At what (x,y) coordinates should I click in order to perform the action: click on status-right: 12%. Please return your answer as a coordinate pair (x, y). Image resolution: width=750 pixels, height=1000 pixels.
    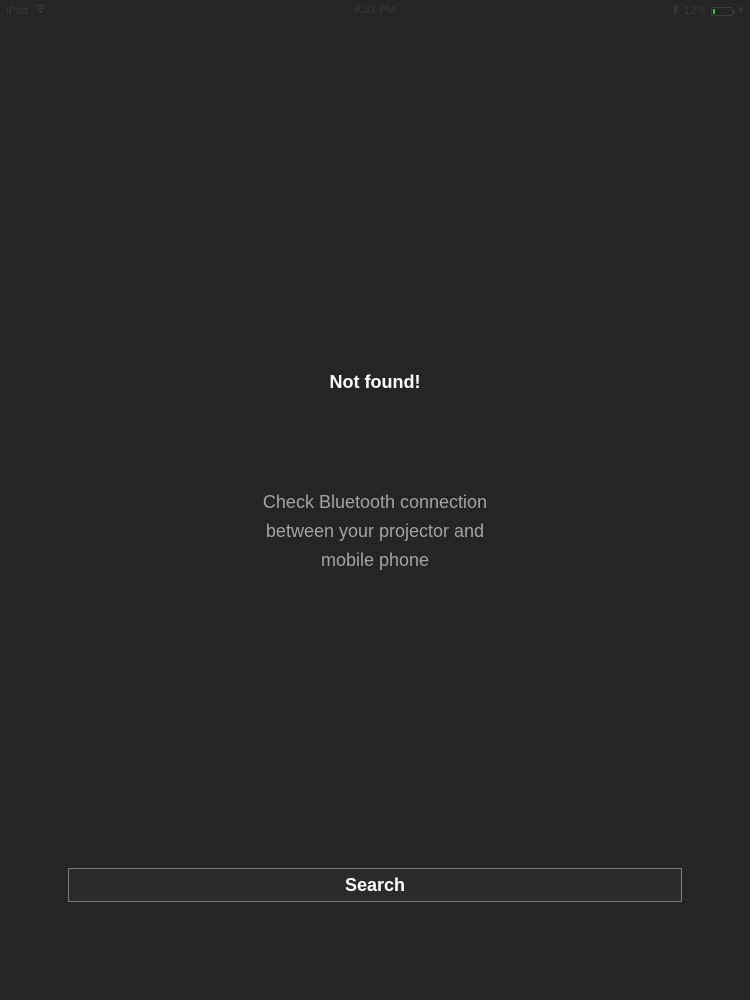
    Looking at the image, I should click on (708, 11).